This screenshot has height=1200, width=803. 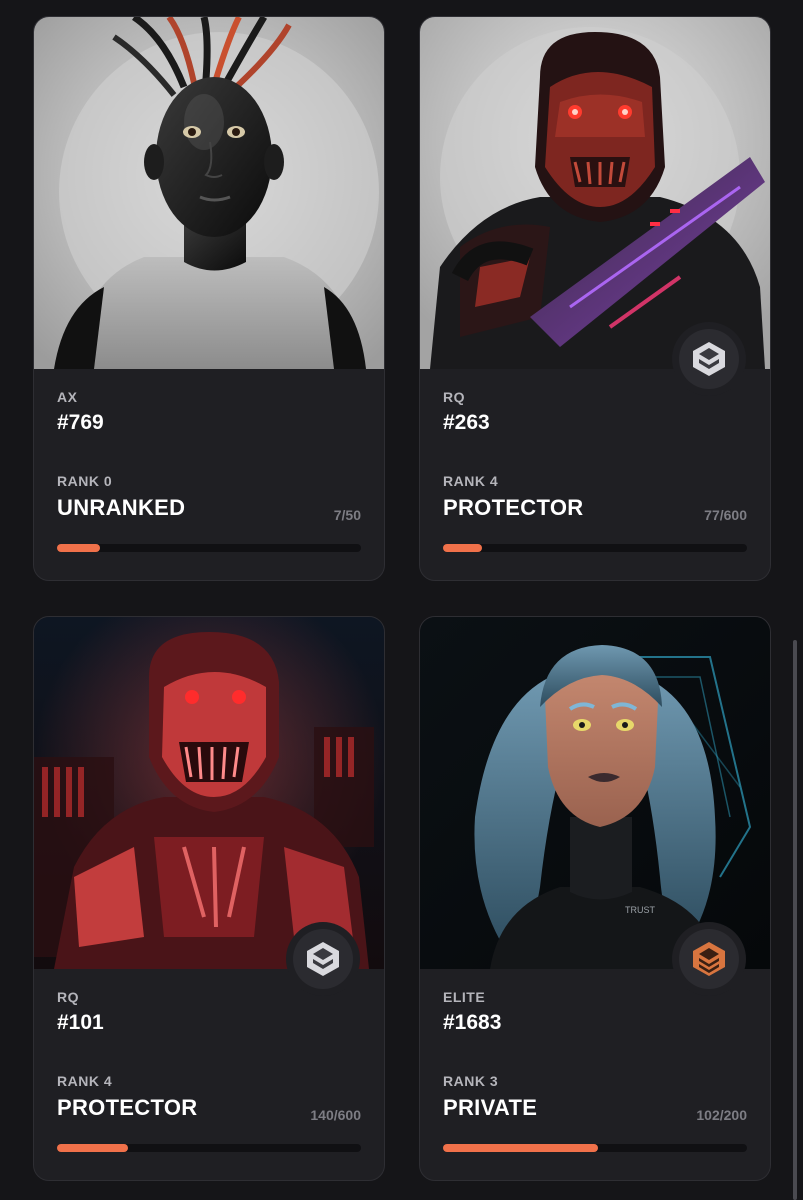 What do you see at coordinates (595, 1074) in the screenshot?
I see `card-info: ELITE #1683 RANK 3 PRIVATE 102/200` at bounding box center [595, 1074].